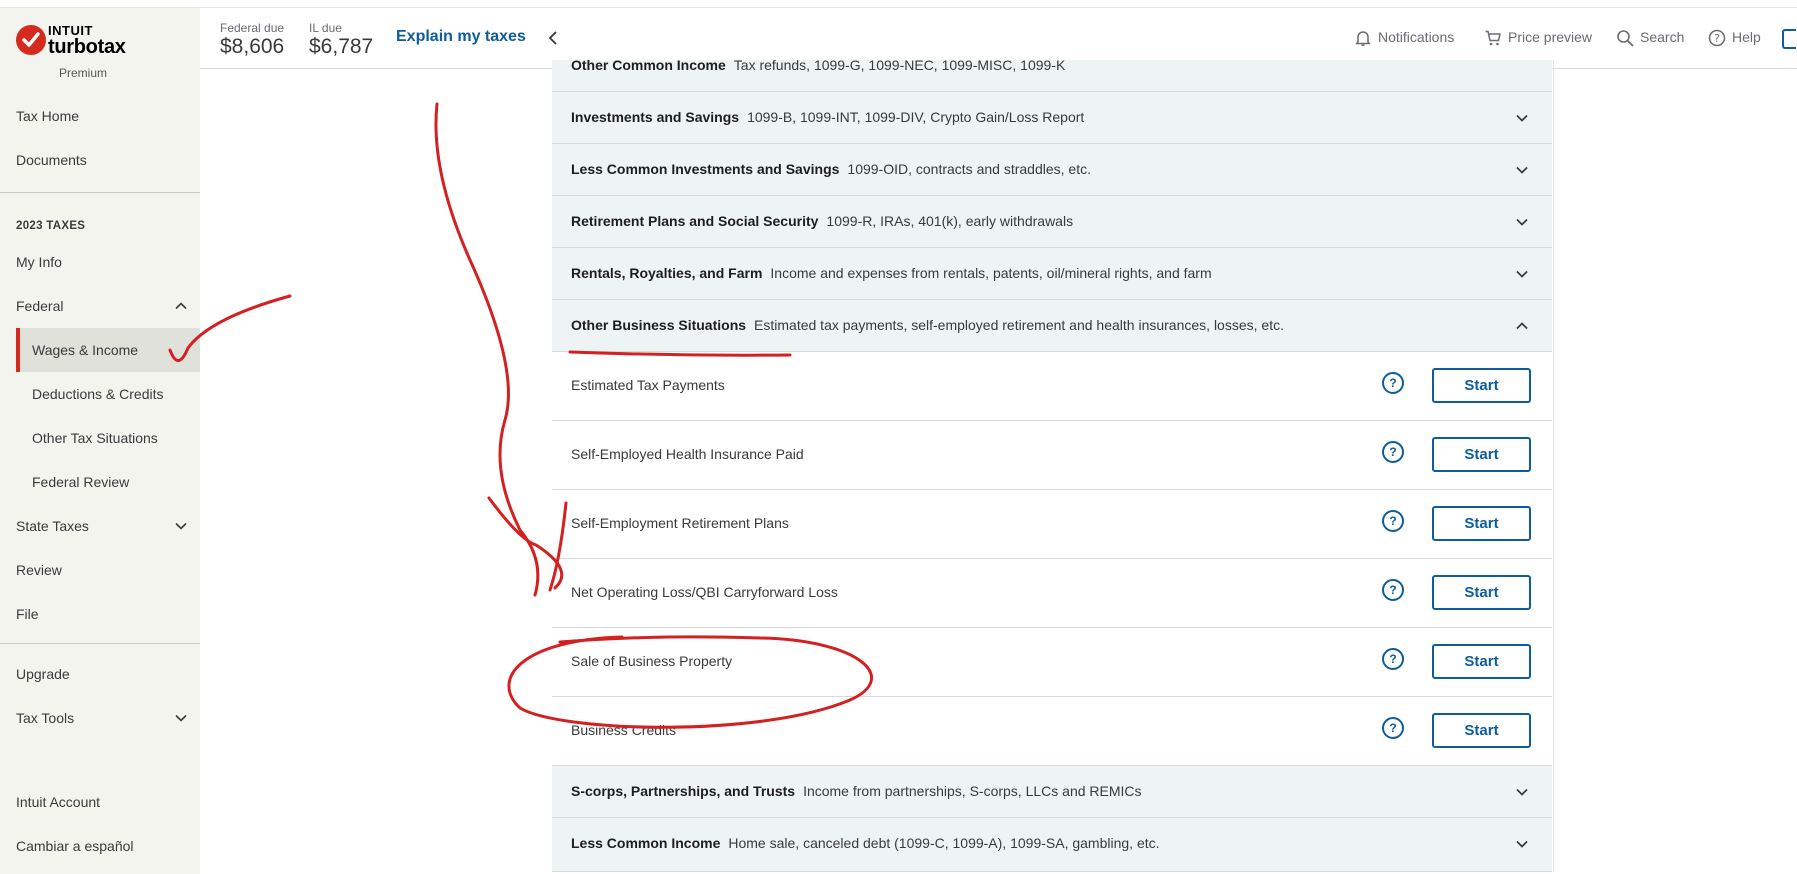  What do you see at coordinates (325, 28) in the screenshot?
I see `il-due-label: IL due` at bounding box center [325, 28].